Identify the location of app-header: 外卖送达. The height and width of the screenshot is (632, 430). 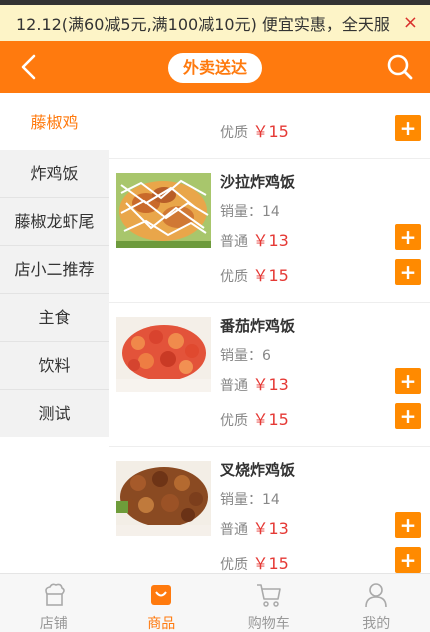
(215, 67).